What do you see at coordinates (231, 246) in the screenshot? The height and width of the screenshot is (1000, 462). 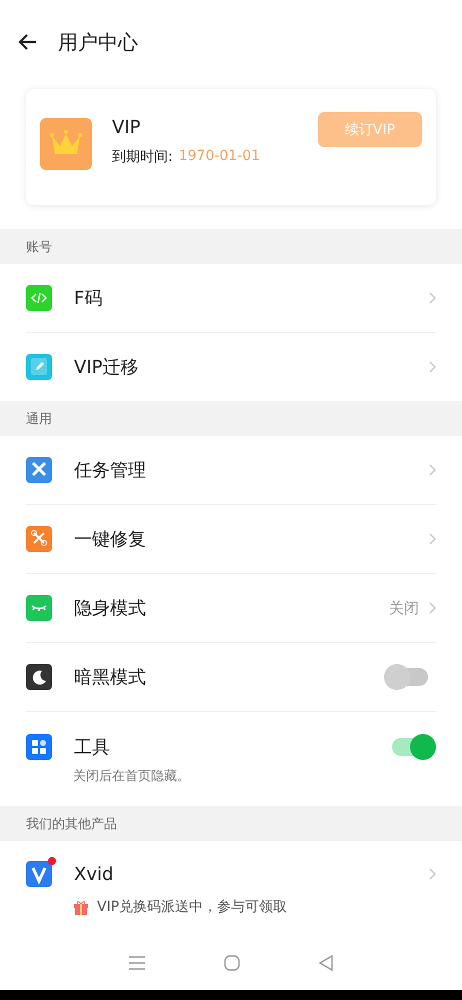 I see `section-header: 账号` at bounding box center [231, 246].